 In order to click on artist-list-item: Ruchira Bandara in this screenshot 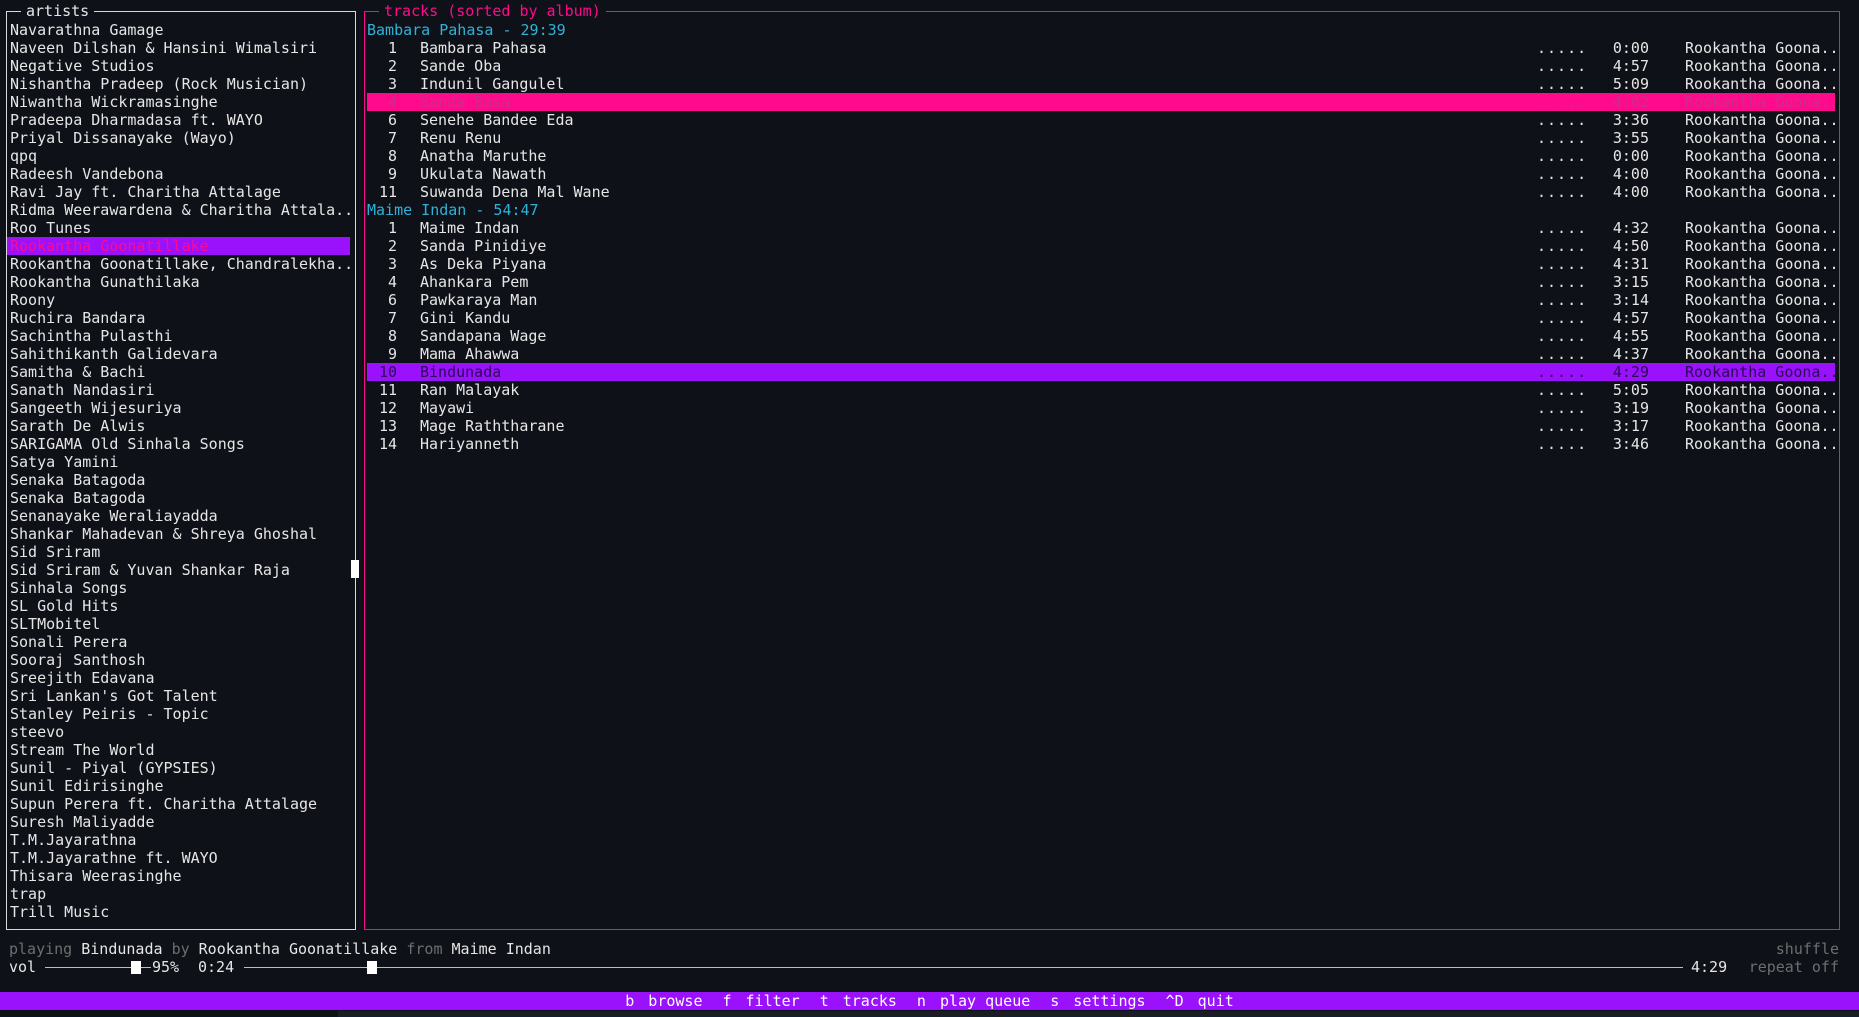, I will do `click(178, 318)`.